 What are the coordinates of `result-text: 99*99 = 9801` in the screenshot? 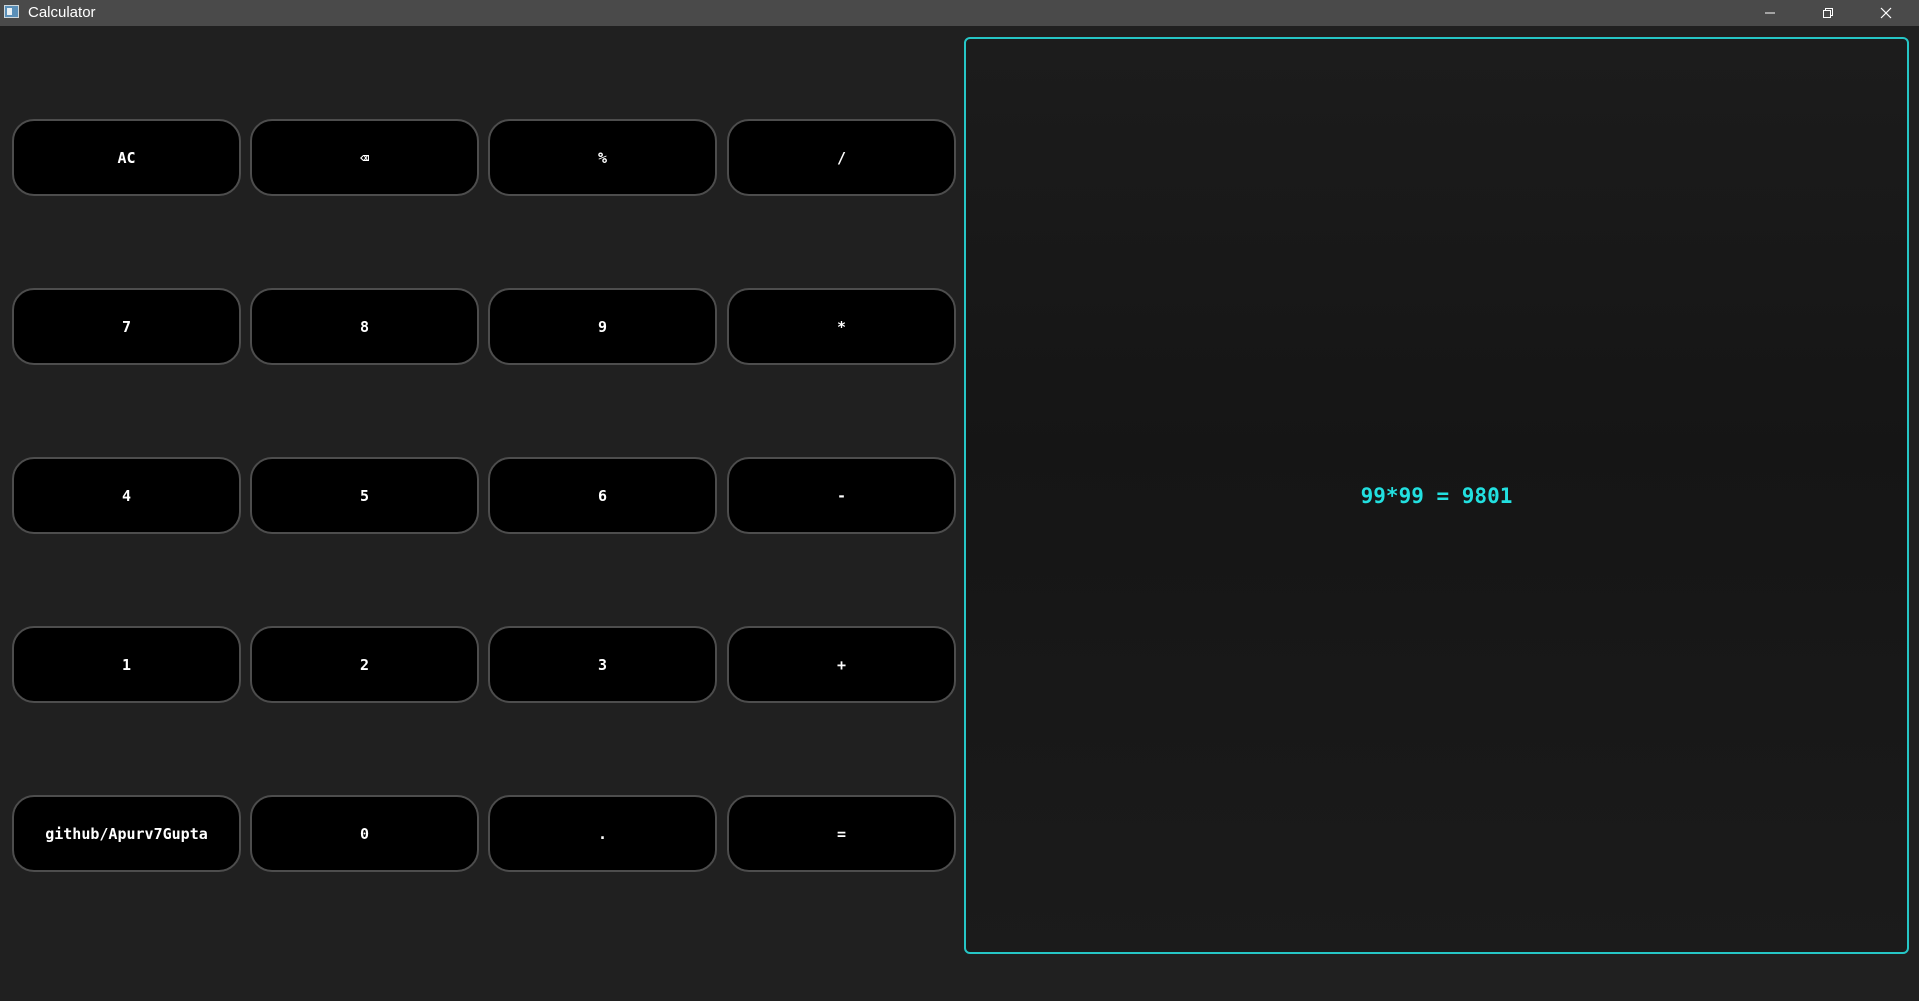 It's located at (1436, 495).